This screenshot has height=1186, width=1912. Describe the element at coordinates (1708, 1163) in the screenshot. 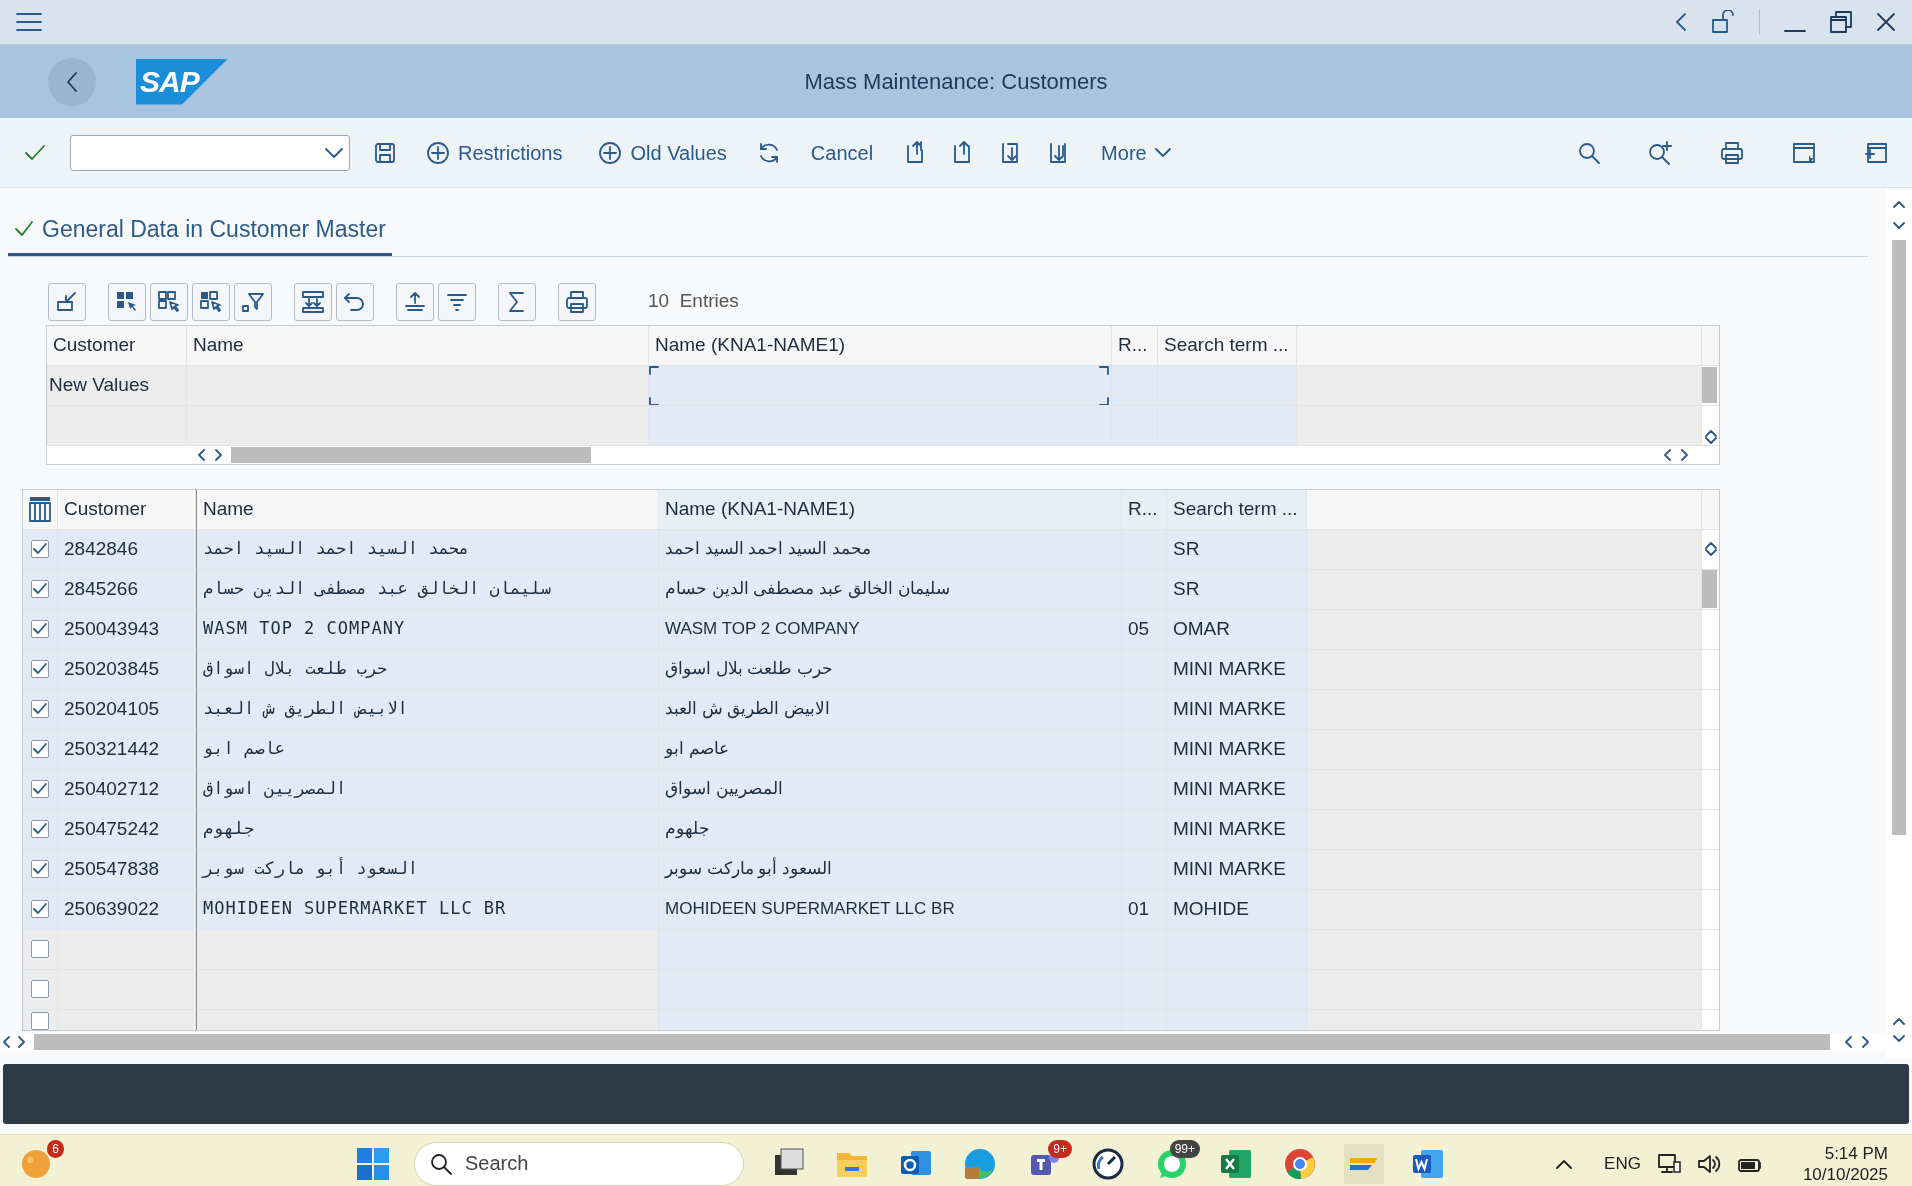

I see `speaker-icon` at that location.